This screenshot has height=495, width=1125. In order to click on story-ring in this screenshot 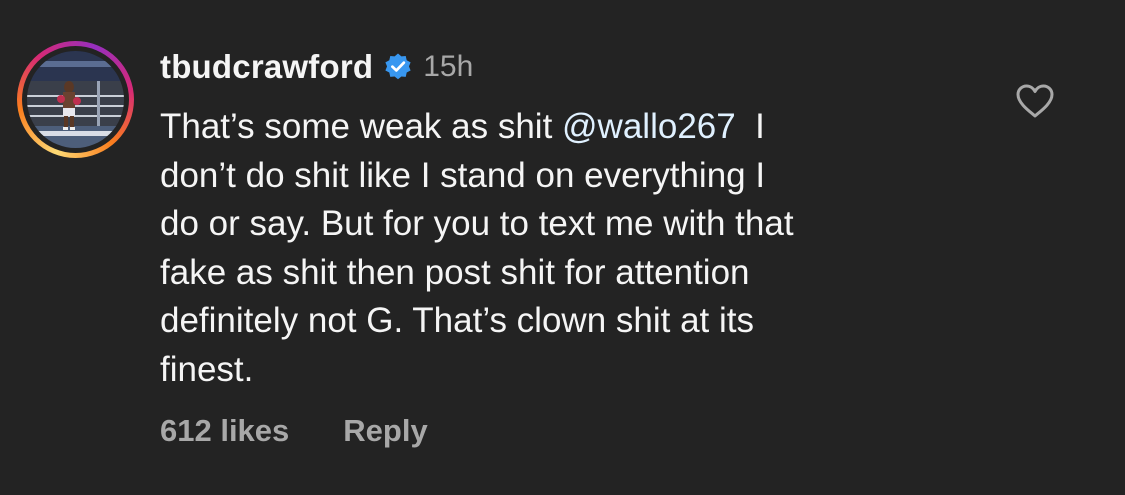, I will do `click(75, 99)`.